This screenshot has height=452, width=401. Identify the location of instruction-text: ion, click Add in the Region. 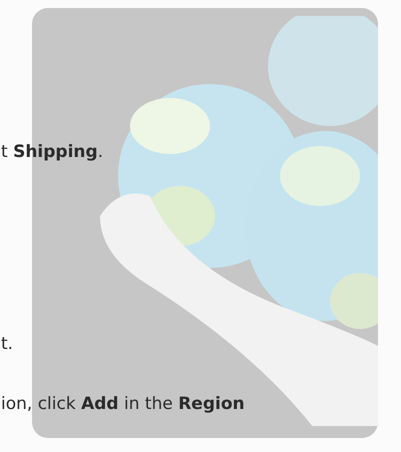
(122, 404).